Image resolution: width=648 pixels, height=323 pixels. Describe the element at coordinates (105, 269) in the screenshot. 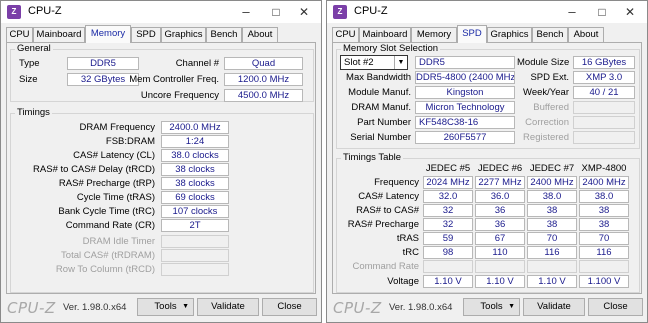

I see `timing-label-row-to-column: Row To Column (tRCD)` at that location.